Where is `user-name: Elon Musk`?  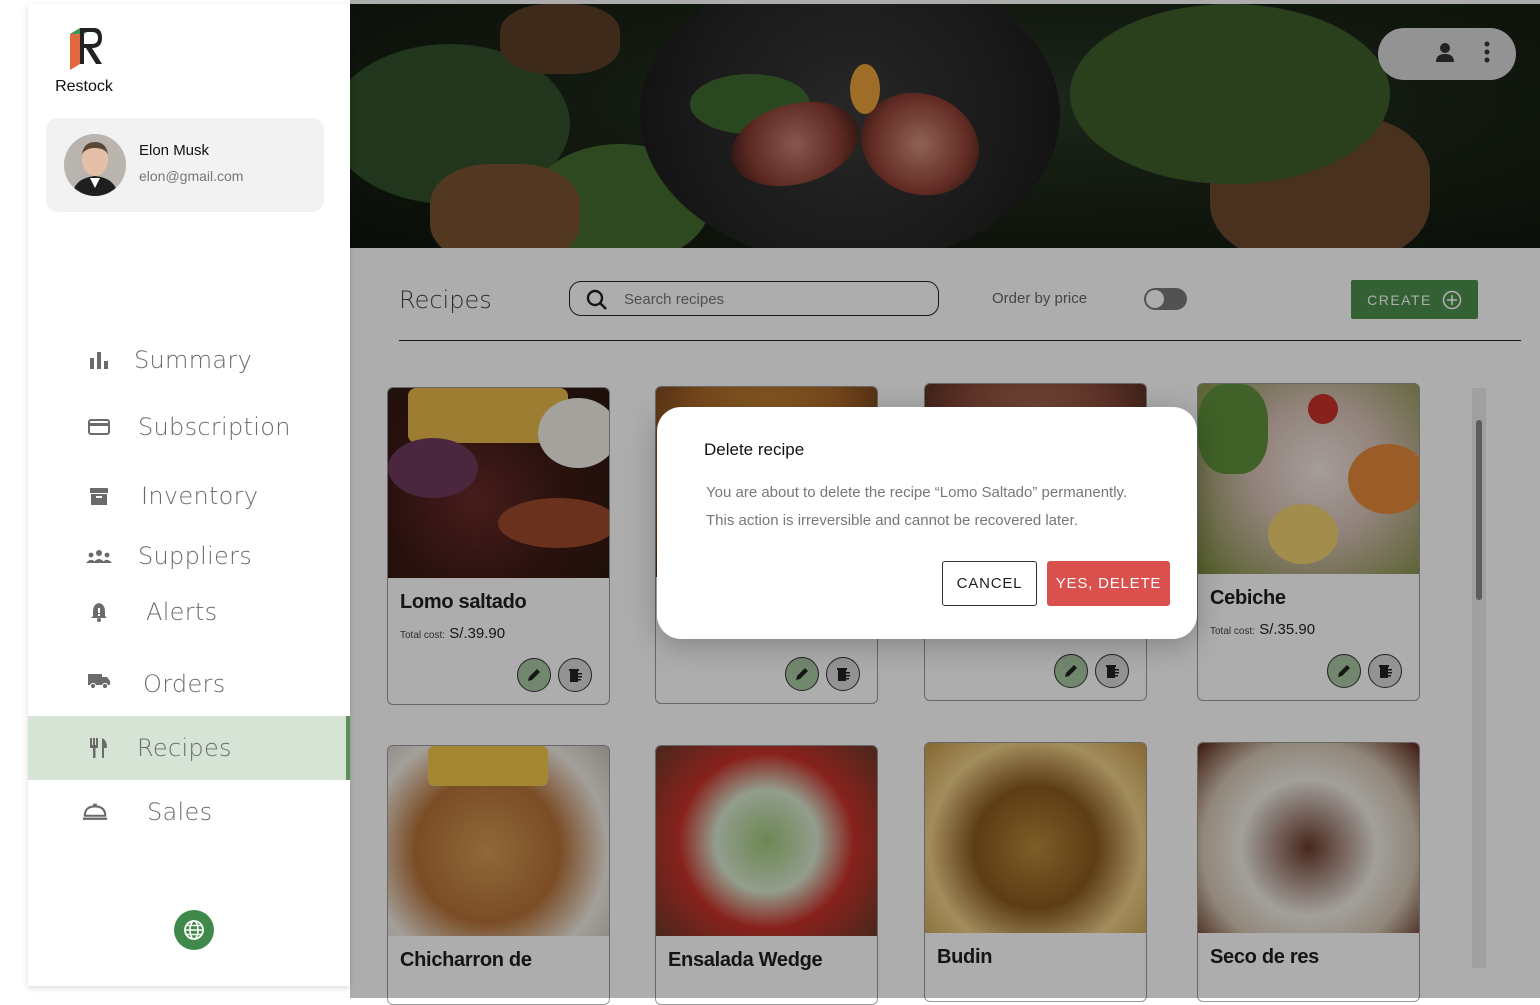
user-name: Elon Musk is located at coordinates (174, 150).